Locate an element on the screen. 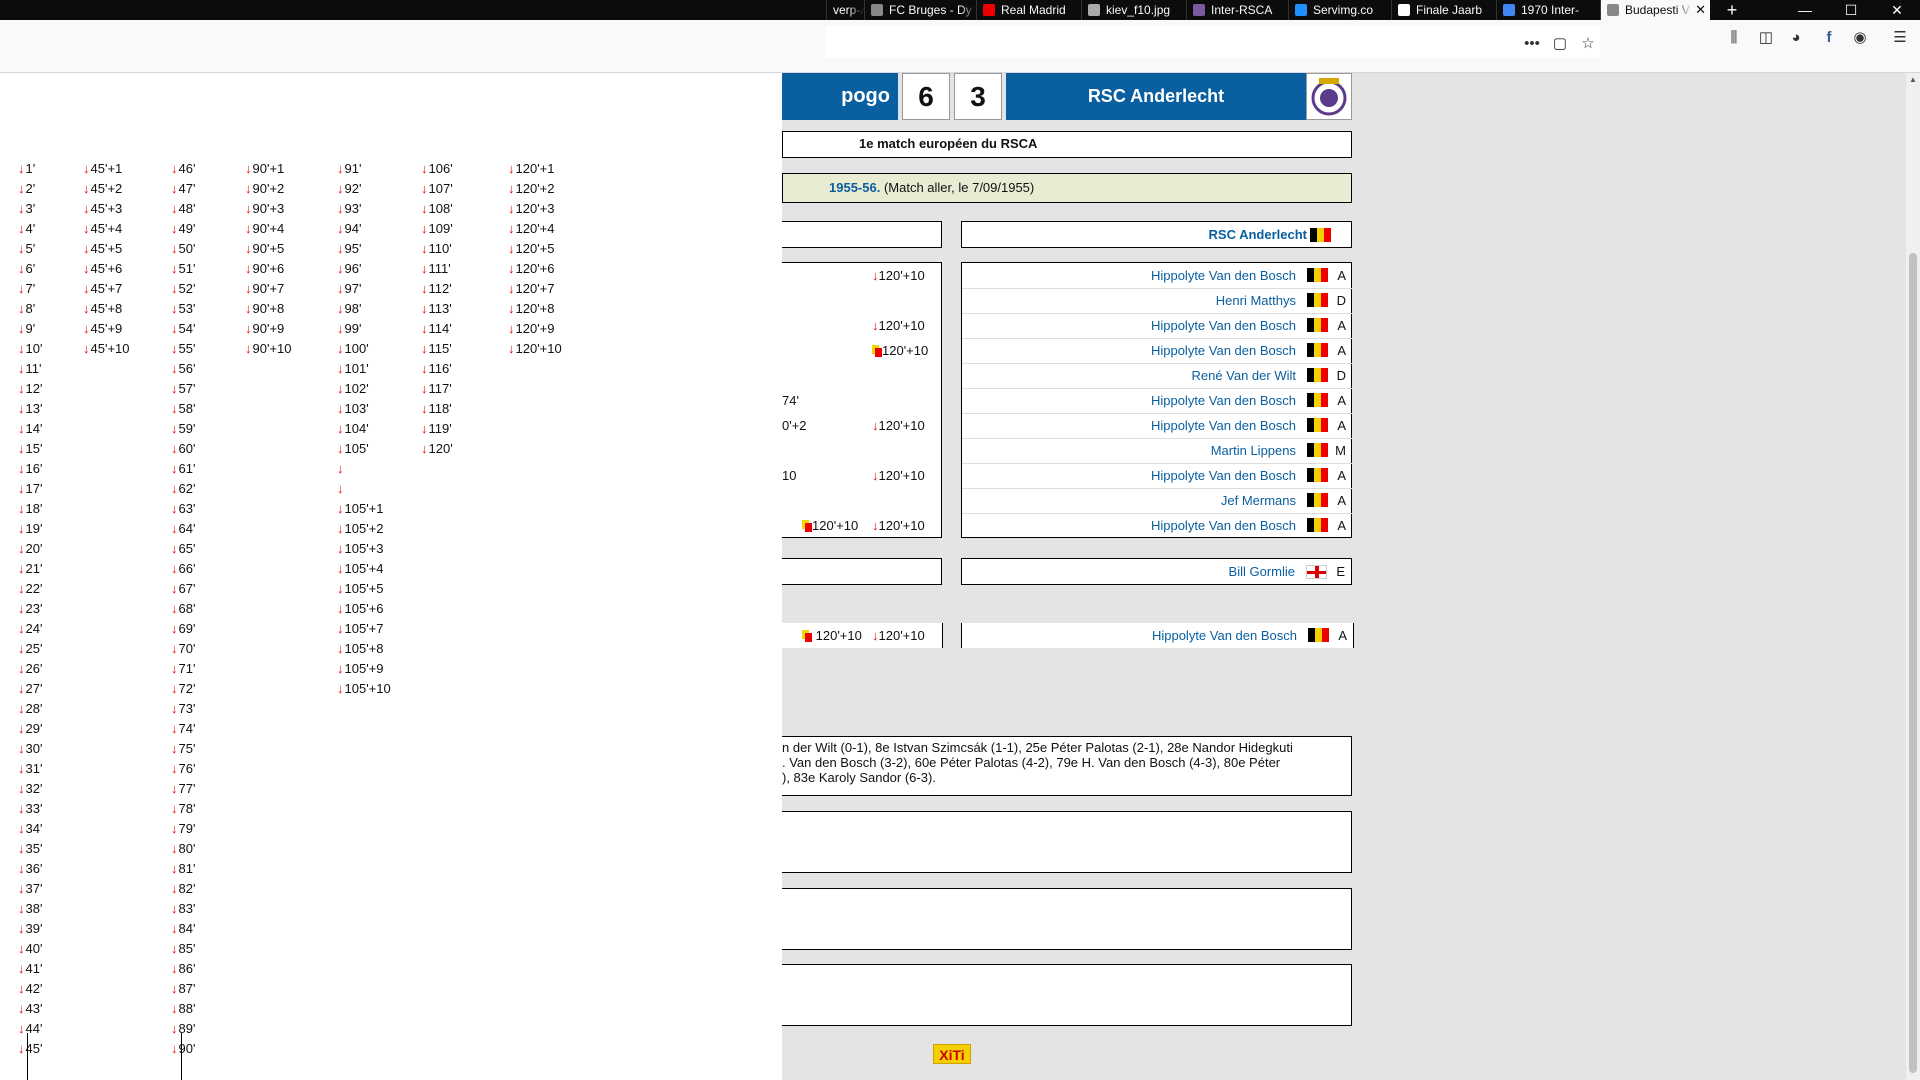 This screenshot has width=1920, height=1080. minute-link: ↓77' is located at coordinates (183, 789).